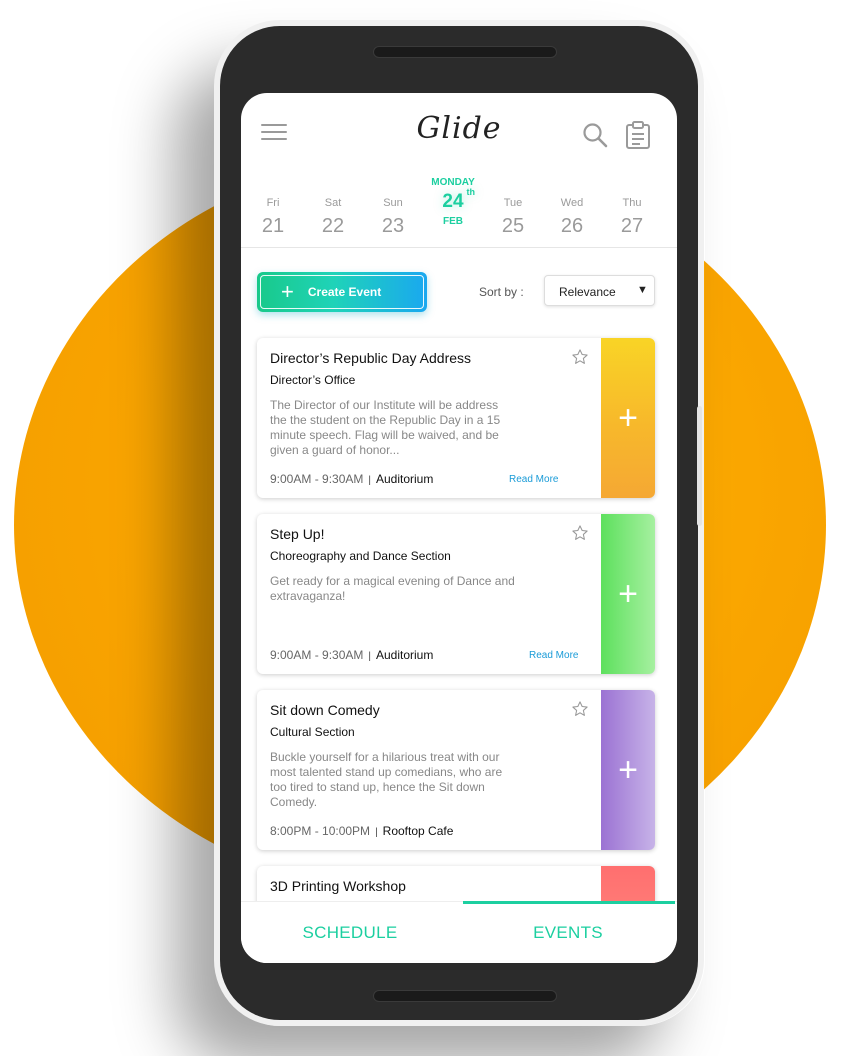 This screenshot has height=1056, width=848. What do you see at coordinates (350, 932) in the screenshot?
I see `tab-schedule: SCHEDULE` at bounding box center [350, 932].